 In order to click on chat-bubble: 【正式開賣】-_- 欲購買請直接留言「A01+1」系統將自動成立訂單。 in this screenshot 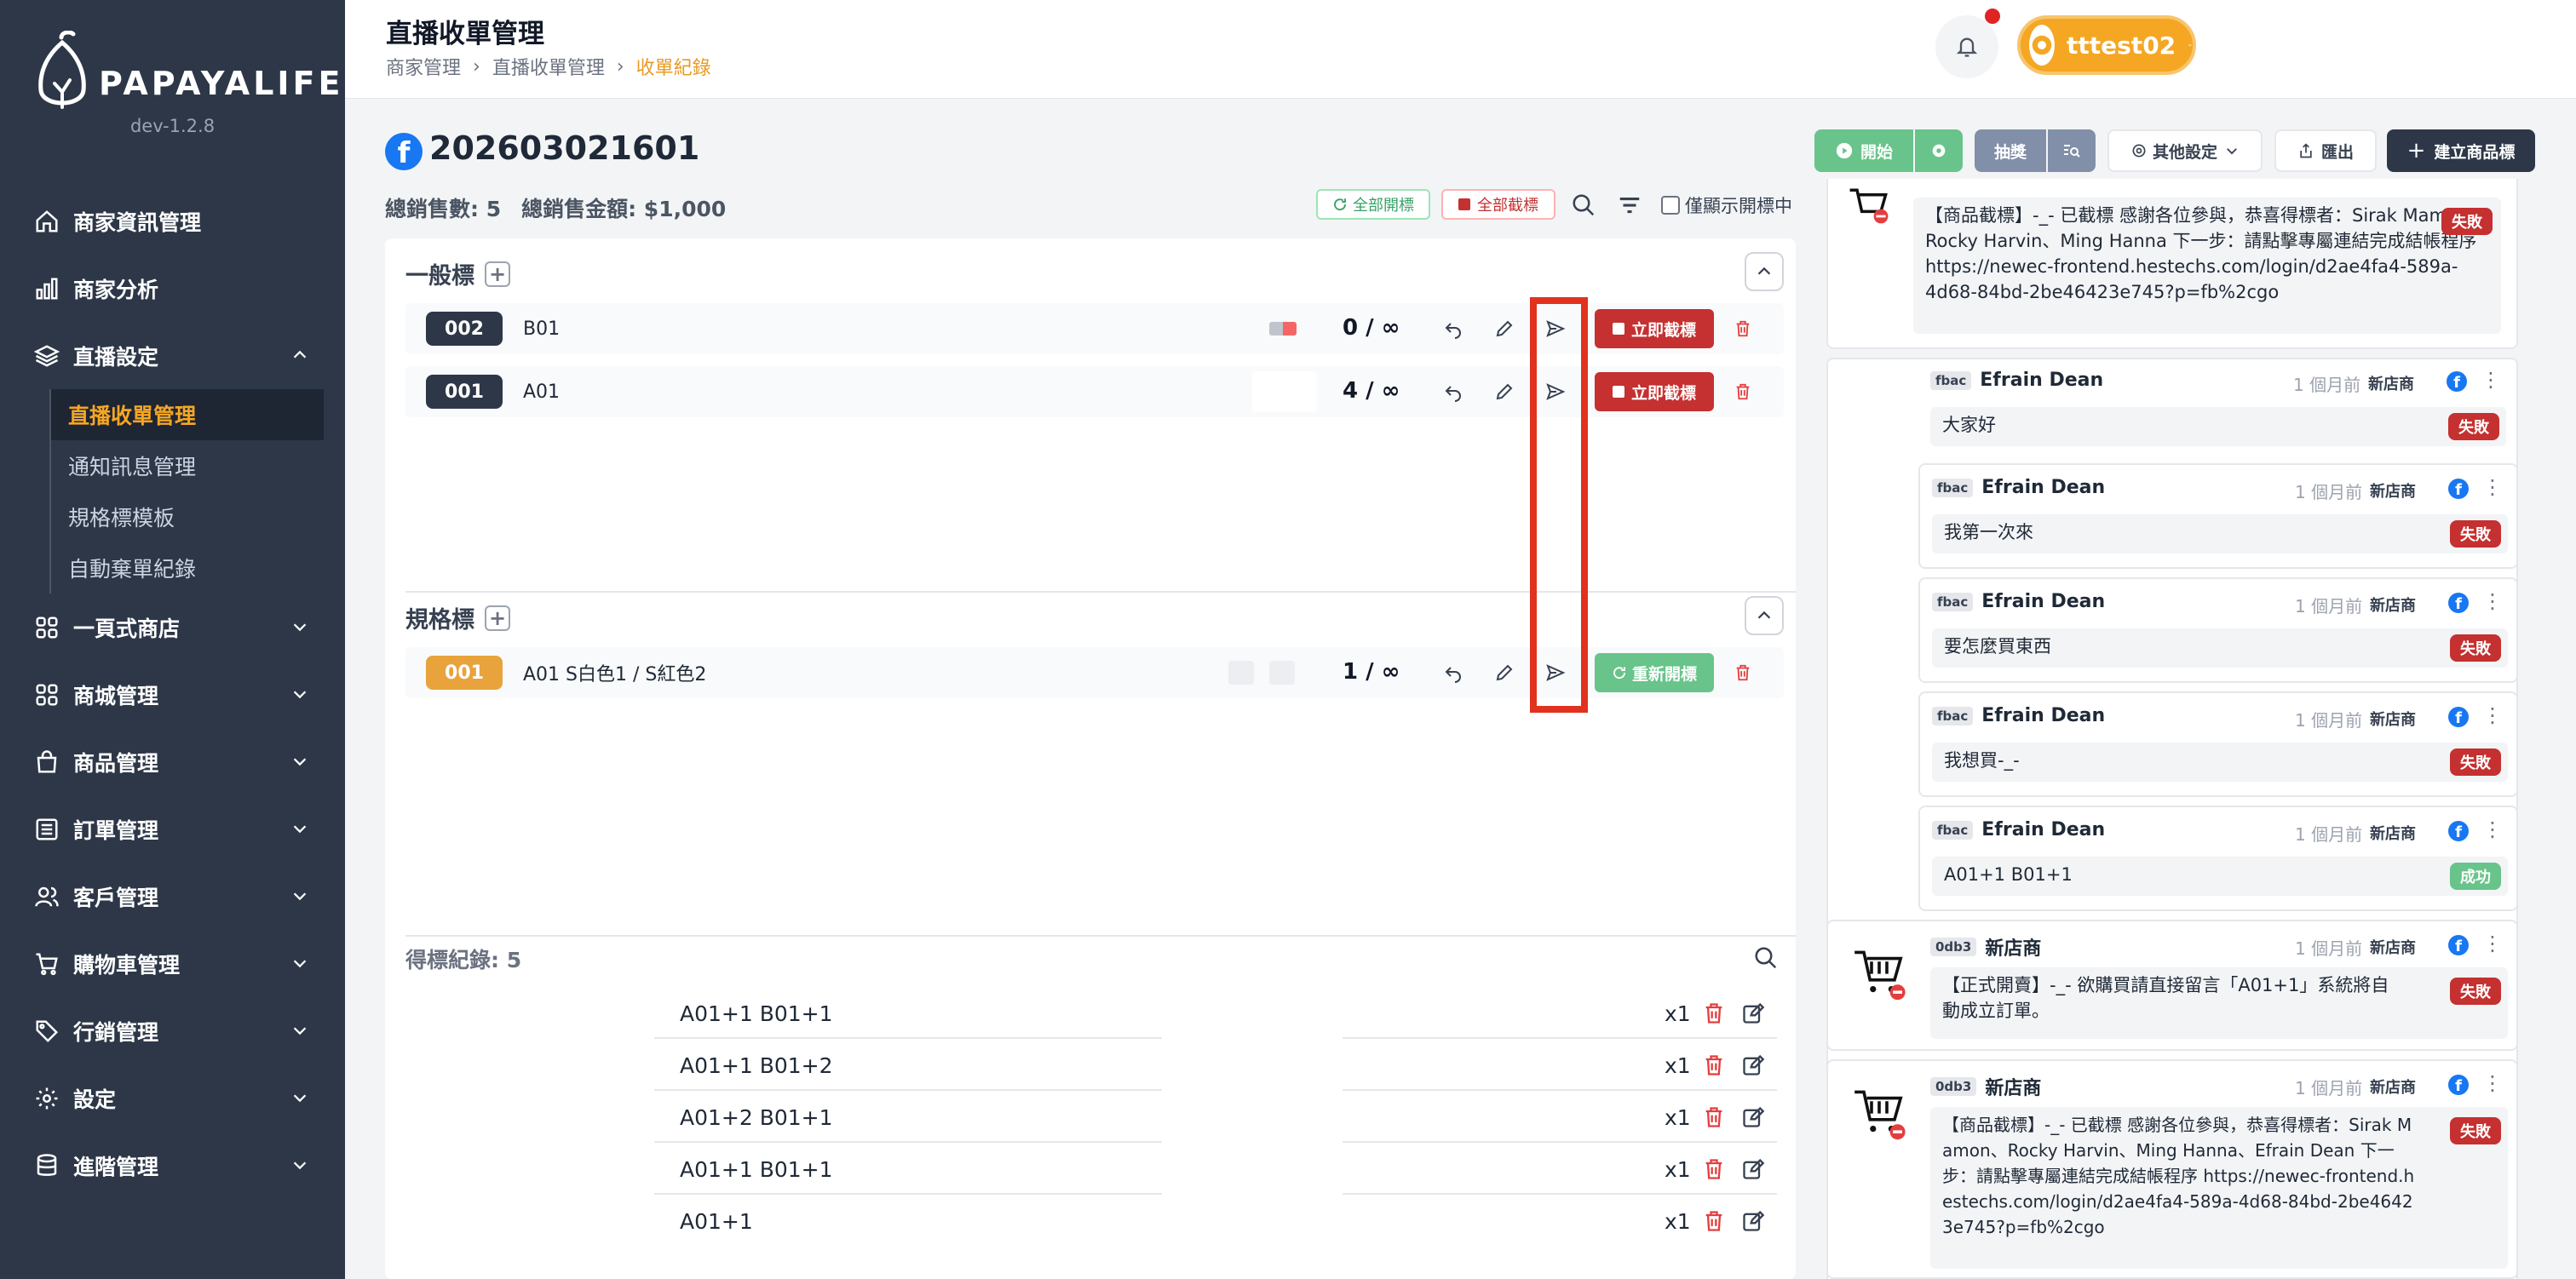, I will do `click(2219, 1003)`.